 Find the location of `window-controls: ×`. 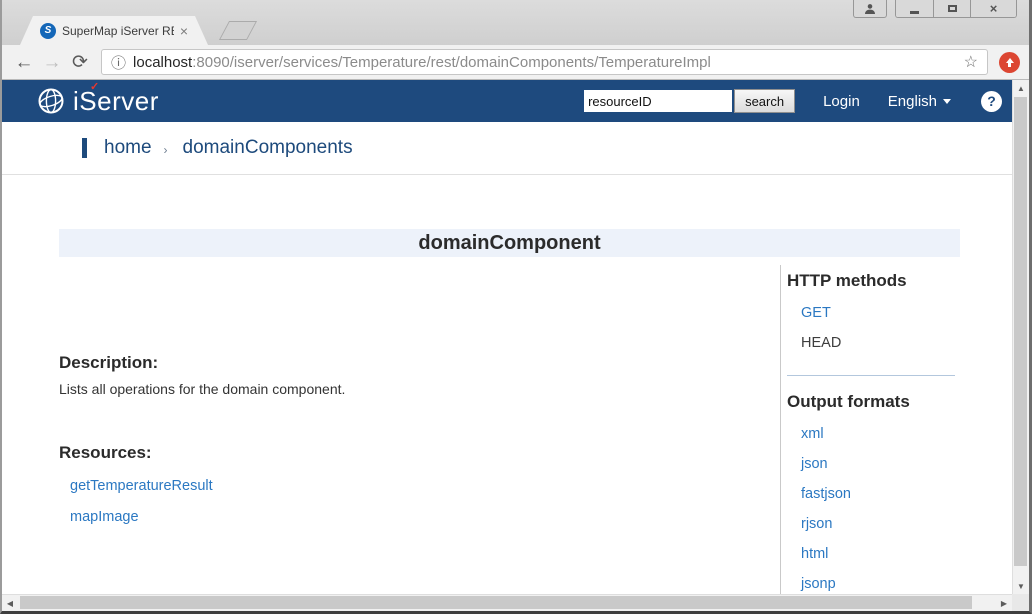

window-controls: × is located at coordinates (935, 9).